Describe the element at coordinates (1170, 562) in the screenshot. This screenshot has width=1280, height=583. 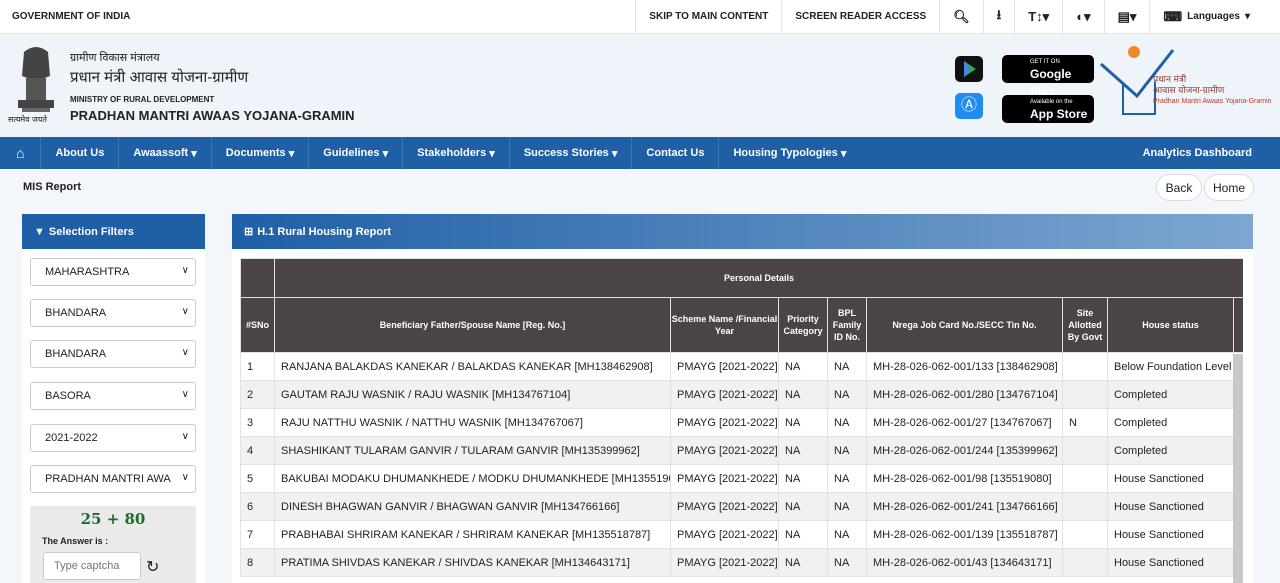
I see `status-cell: House Sanctioned` at that location.